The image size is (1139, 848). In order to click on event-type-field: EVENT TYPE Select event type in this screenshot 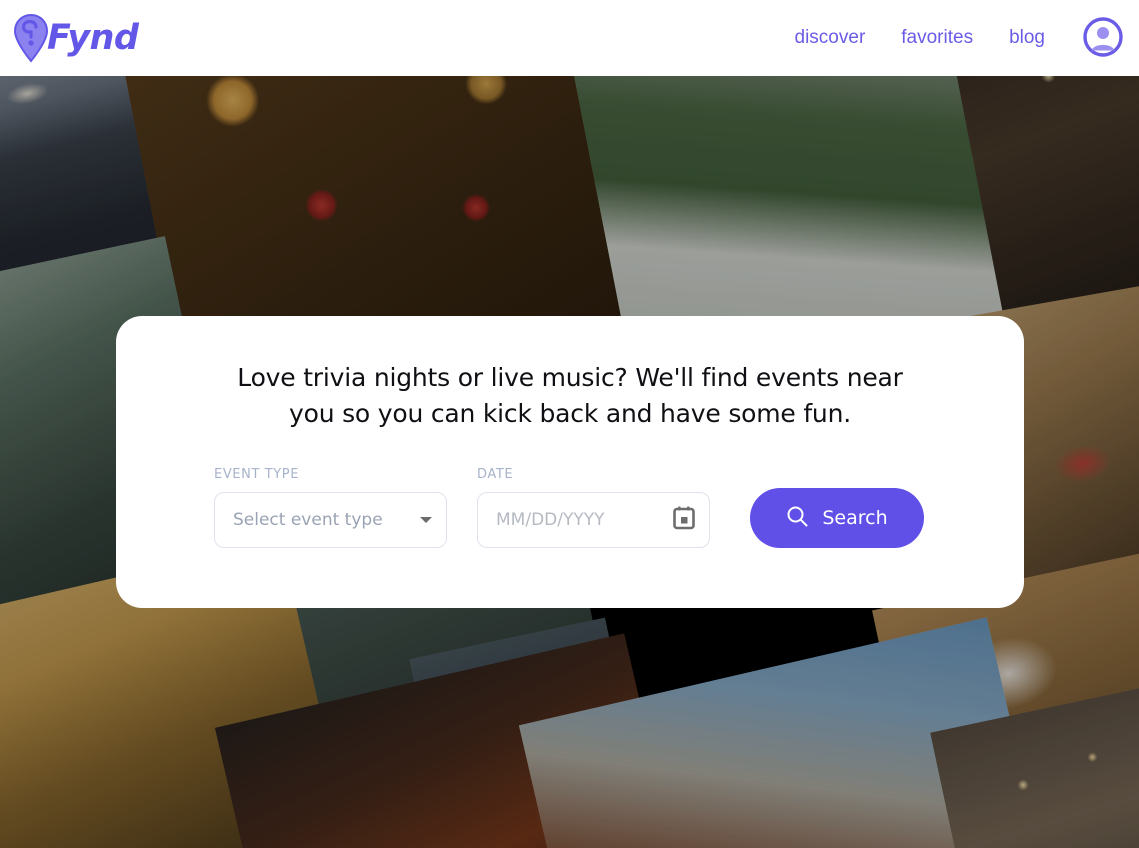, I will do `click(330, 507)`.